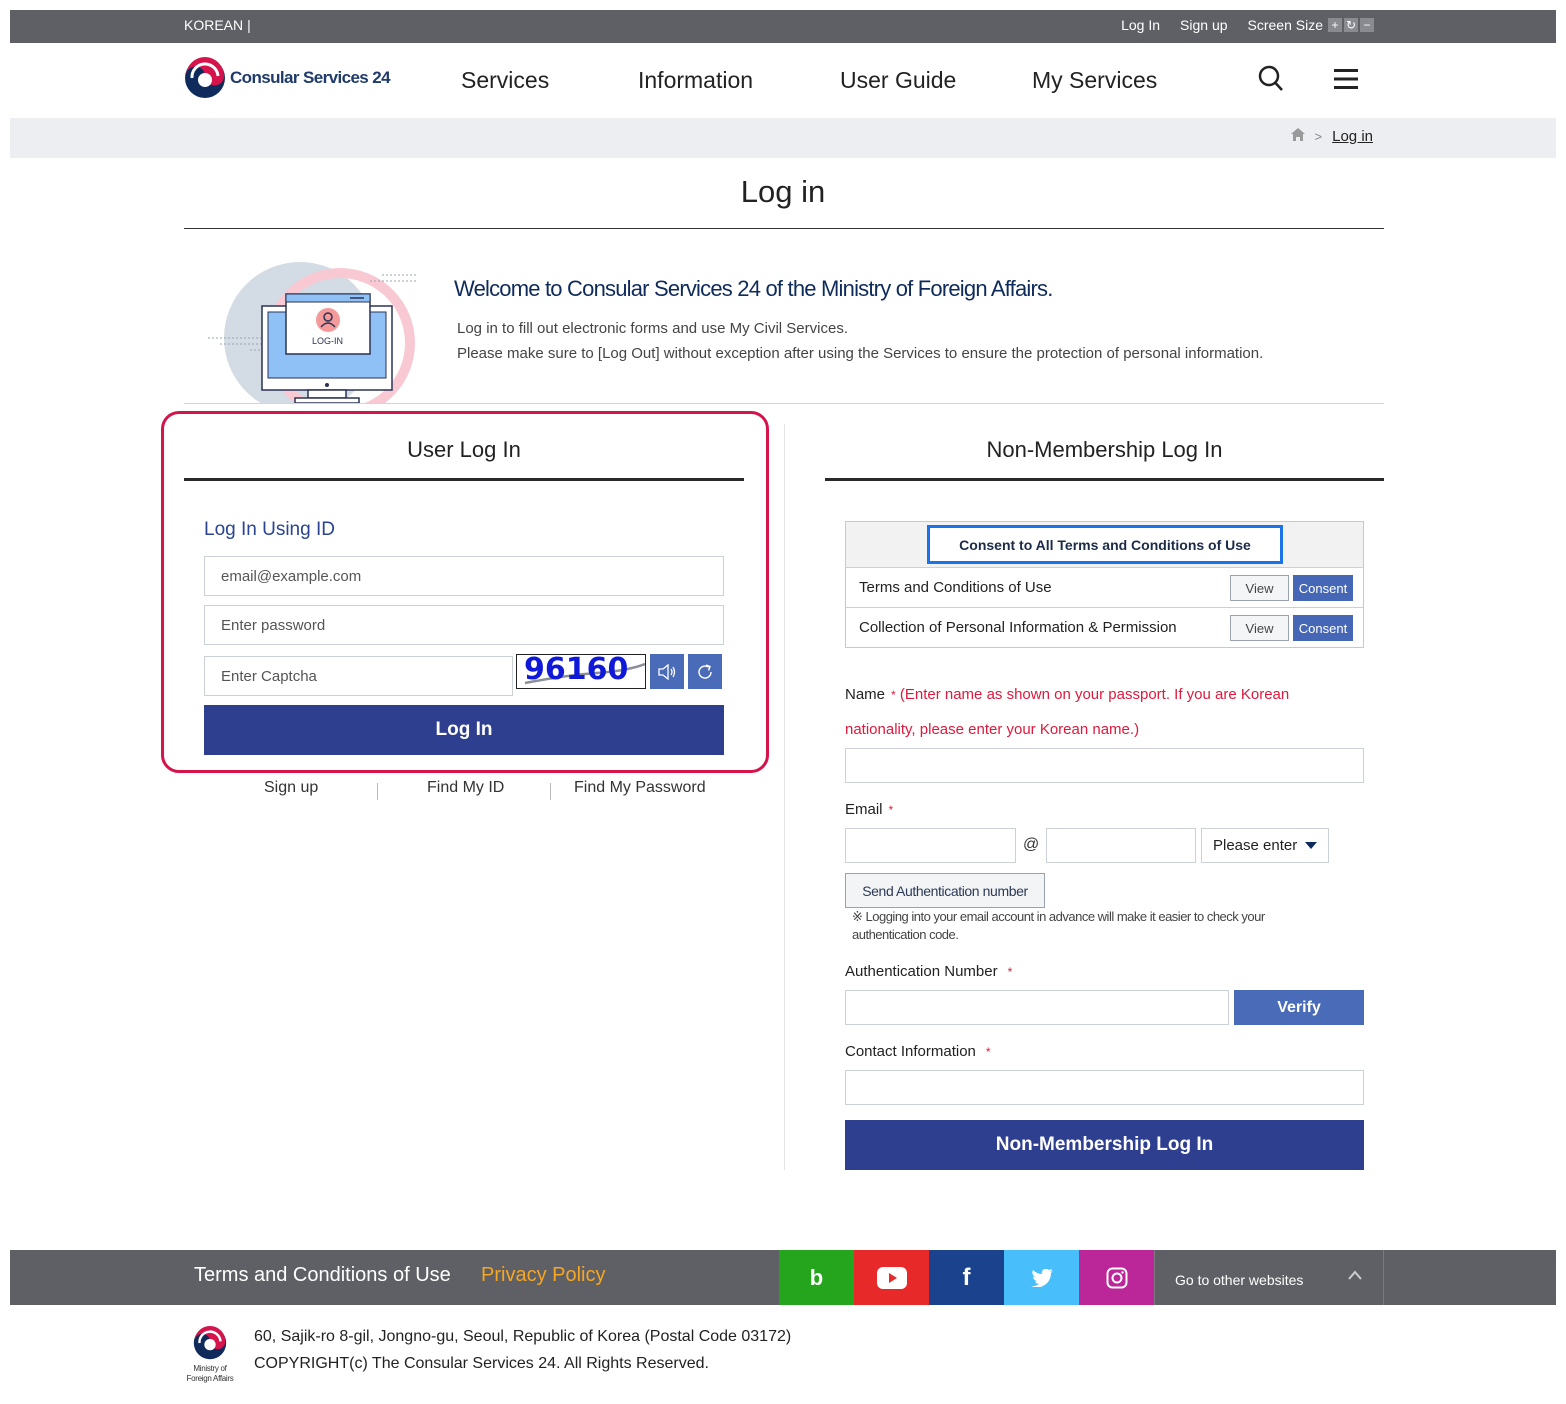 Image resolution: width=1566 pixels, height=1404 pixels. Describe the element at coordinates (1121, 845) in the screenshot. I see `email-domain-input` at that location.